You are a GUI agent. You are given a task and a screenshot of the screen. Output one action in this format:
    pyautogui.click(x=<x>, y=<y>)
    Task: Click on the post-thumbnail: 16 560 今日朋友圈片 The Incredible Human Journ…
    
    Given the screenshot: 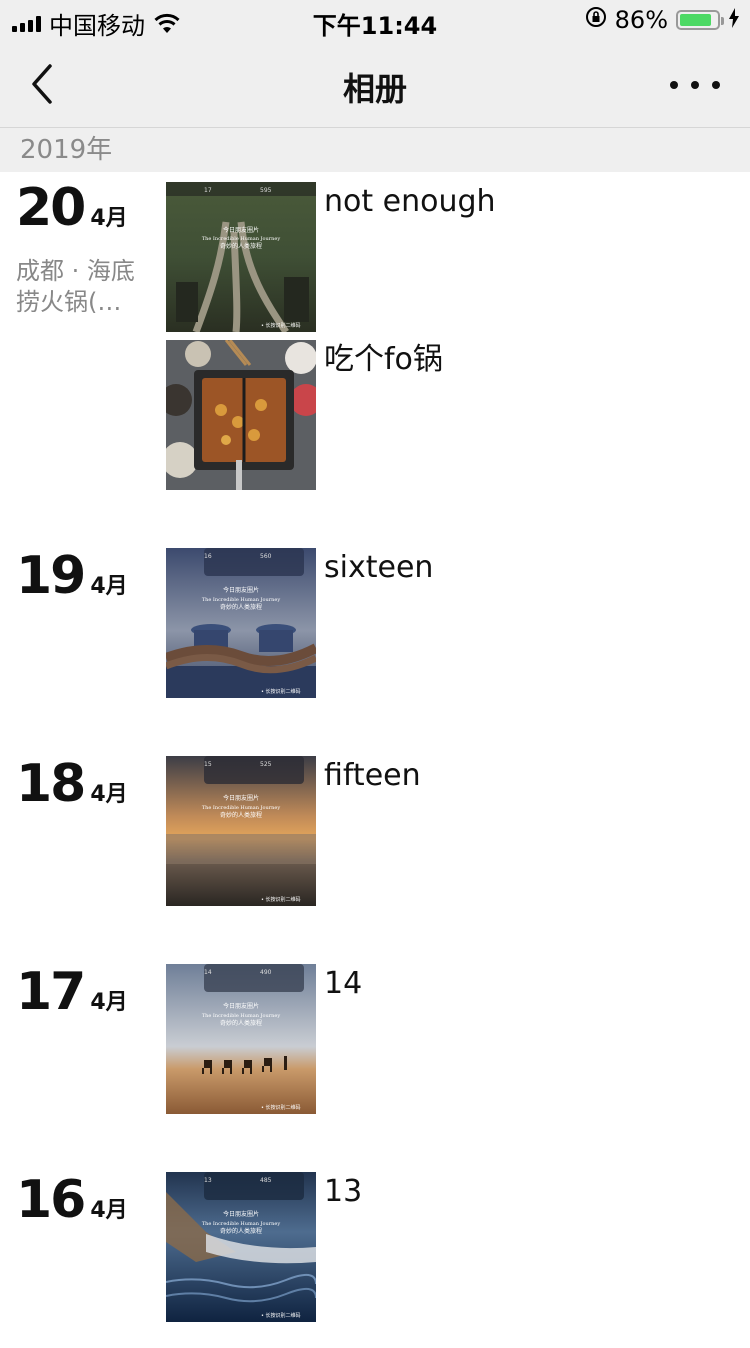 What is the action you would take?
    pyautogui.click(x=241, y=623)
    